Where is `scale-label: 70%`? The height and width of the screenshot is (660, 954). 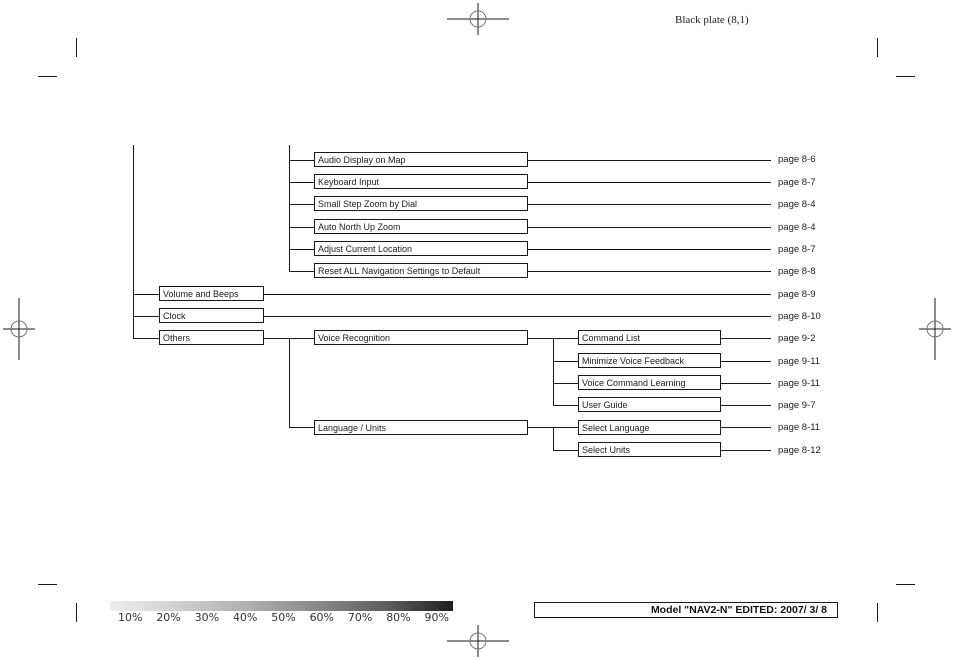
scale-label: 70% is located at coordinates (360, 617).